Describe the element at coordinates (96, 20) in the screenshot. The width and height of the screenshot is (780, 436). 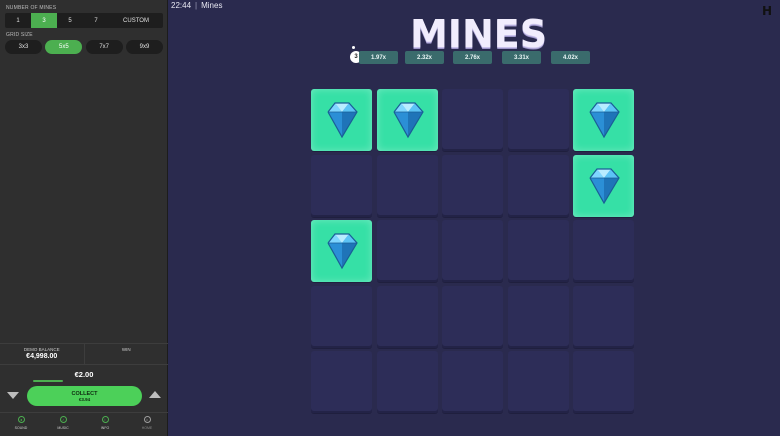
I see `mines-option-7: 7` at that location.